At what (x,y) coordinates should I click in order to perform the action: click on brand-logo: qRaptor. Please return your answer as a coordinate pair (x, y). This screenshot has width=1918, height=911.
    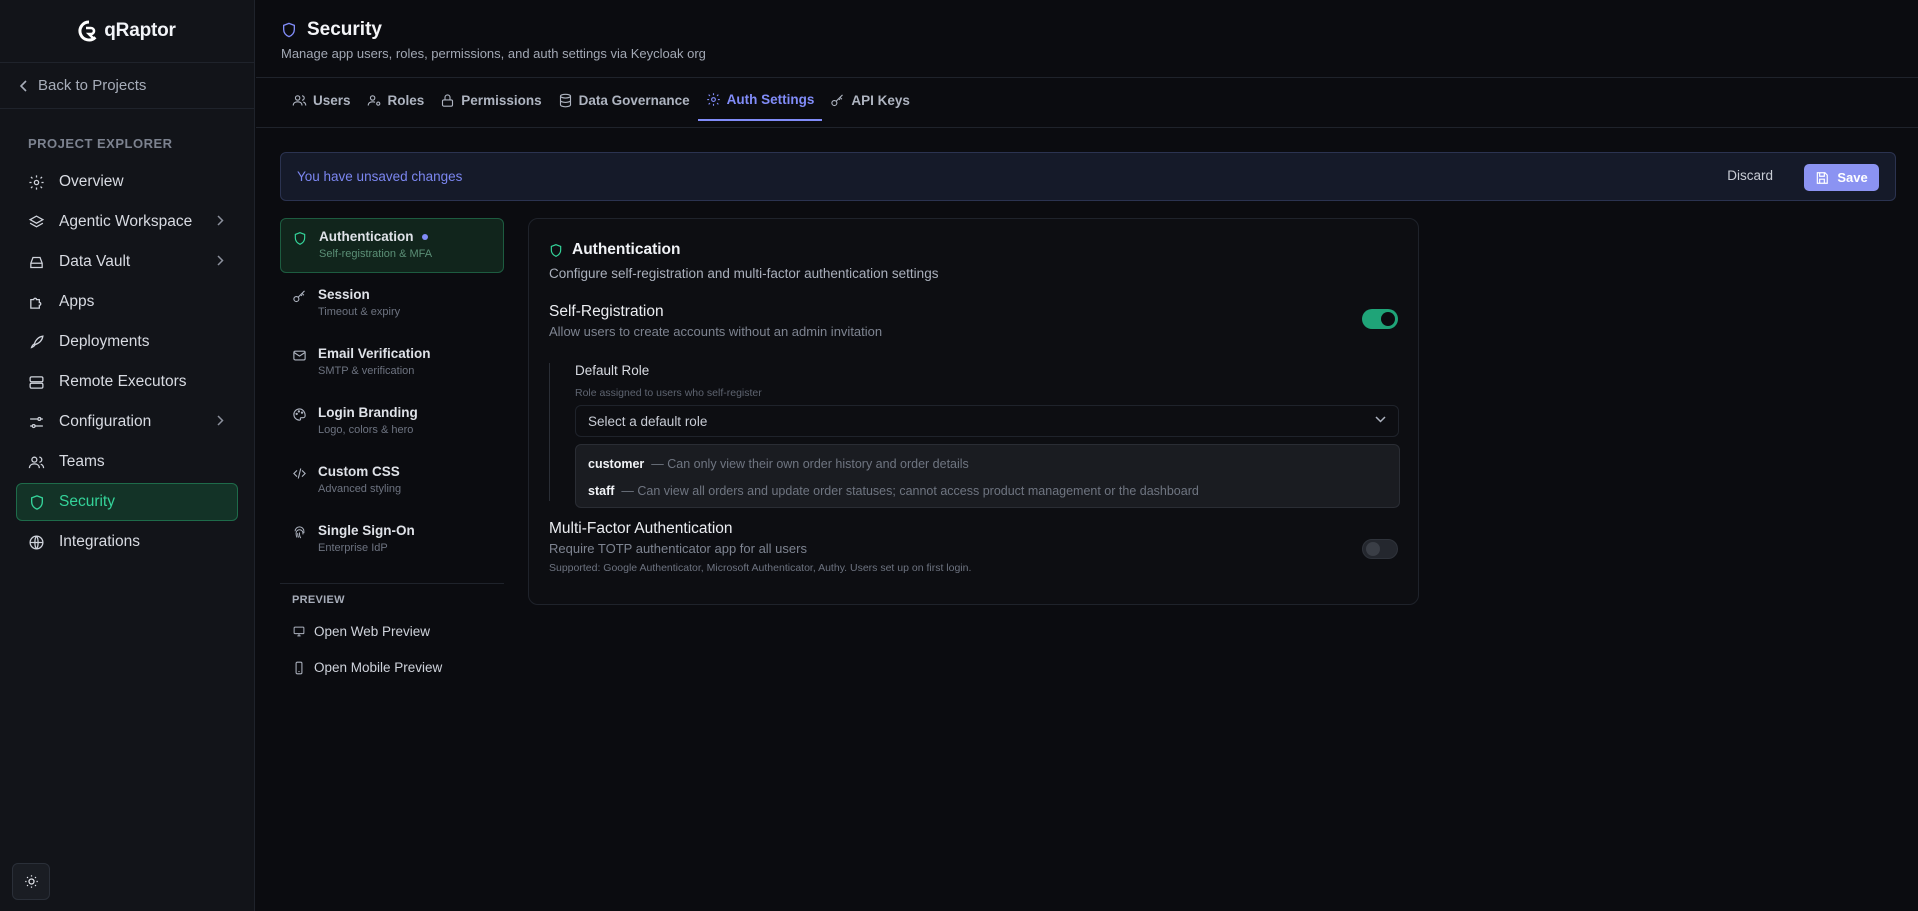
    Looking at the image, I should click on (127, 31).